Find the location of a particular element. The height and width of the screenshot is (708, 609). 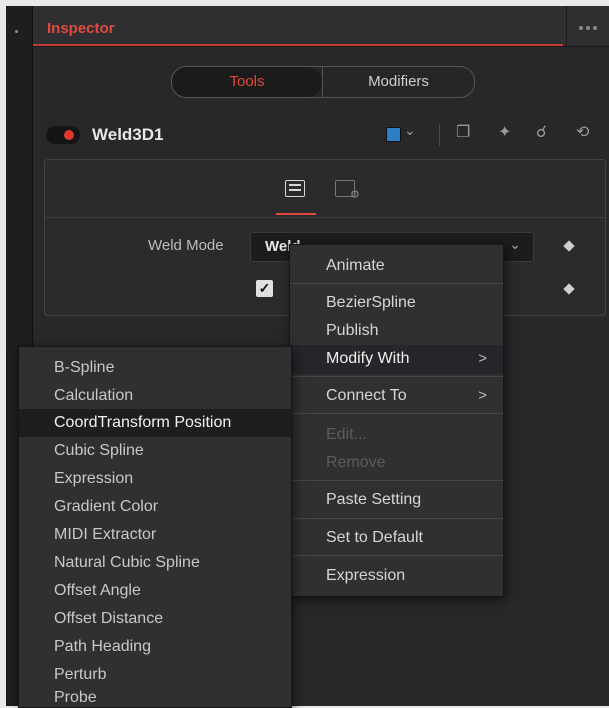

submenu-item: Perturb is located at coordinates (80, 675).